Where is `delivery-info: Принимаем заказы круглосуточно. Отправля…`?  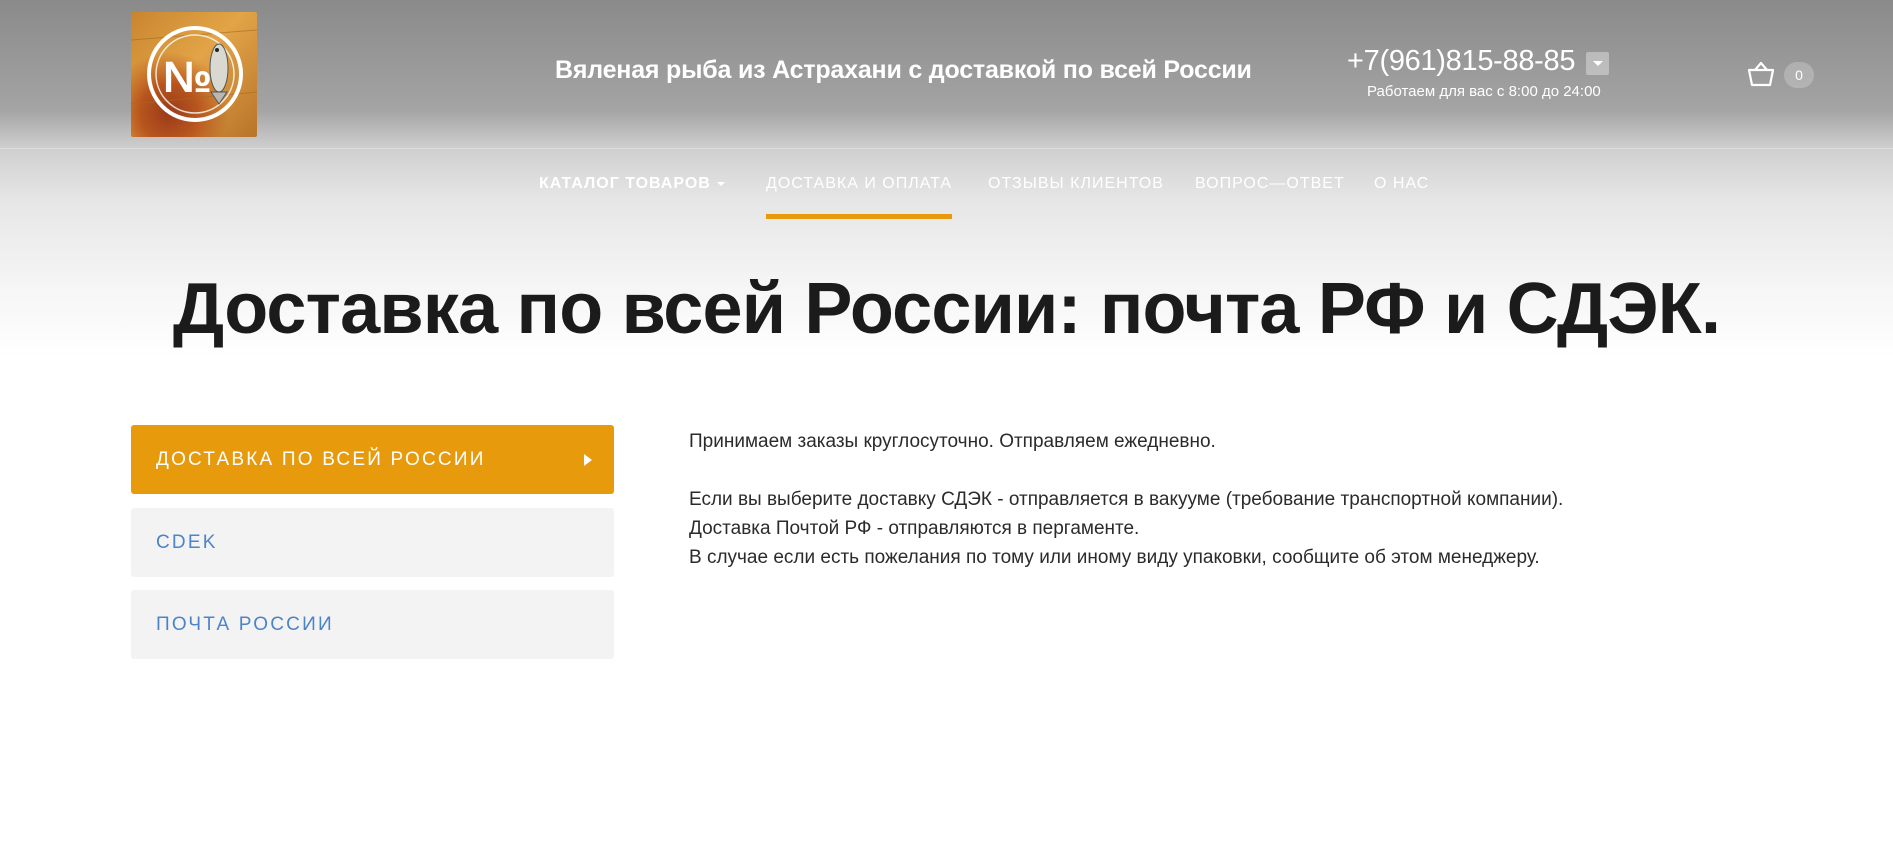 delivery-info: Принимаем заказы круглосуточно. Отправля… is located at coordinates (1189, 499).